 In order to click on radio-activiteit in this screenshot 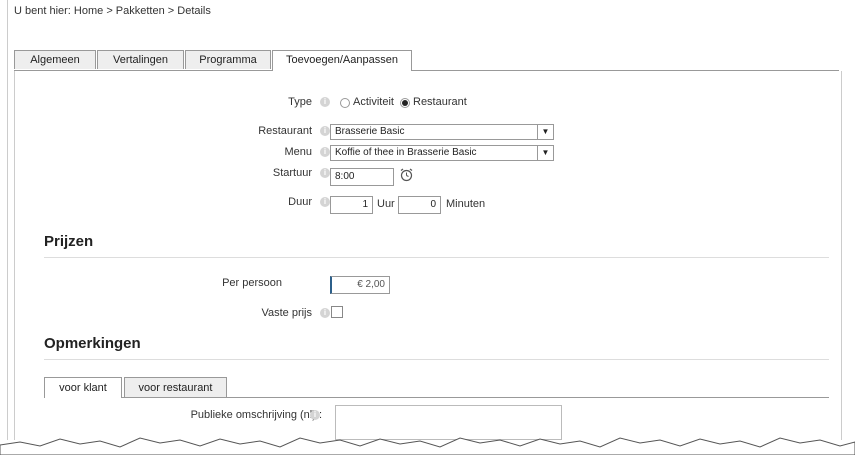, I will do `click(345, 103)`.